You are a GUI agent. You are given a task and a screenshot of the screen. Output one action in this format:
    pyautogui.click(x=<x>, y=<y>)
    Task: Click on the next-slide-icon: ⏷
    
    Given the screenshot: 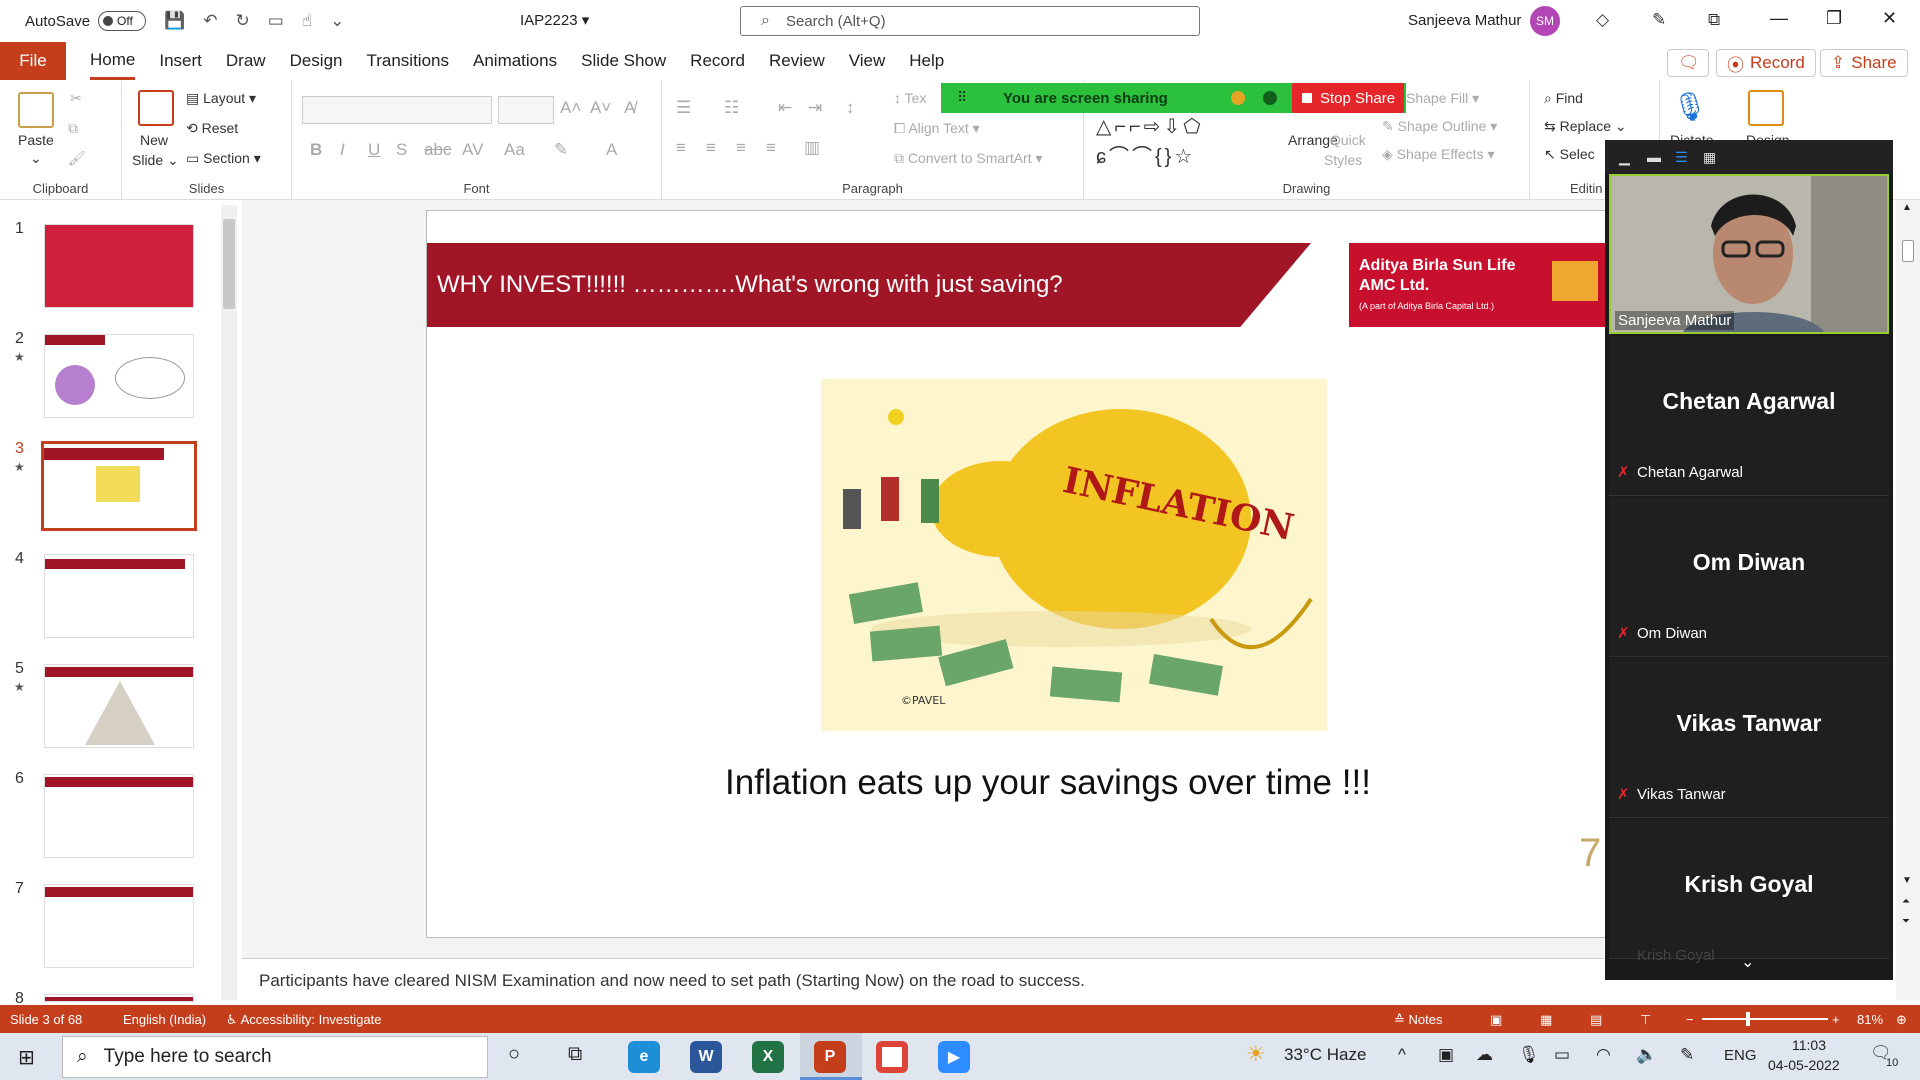 What is the action you would take?
    pyautogui.click(x=1906, y=921)
    